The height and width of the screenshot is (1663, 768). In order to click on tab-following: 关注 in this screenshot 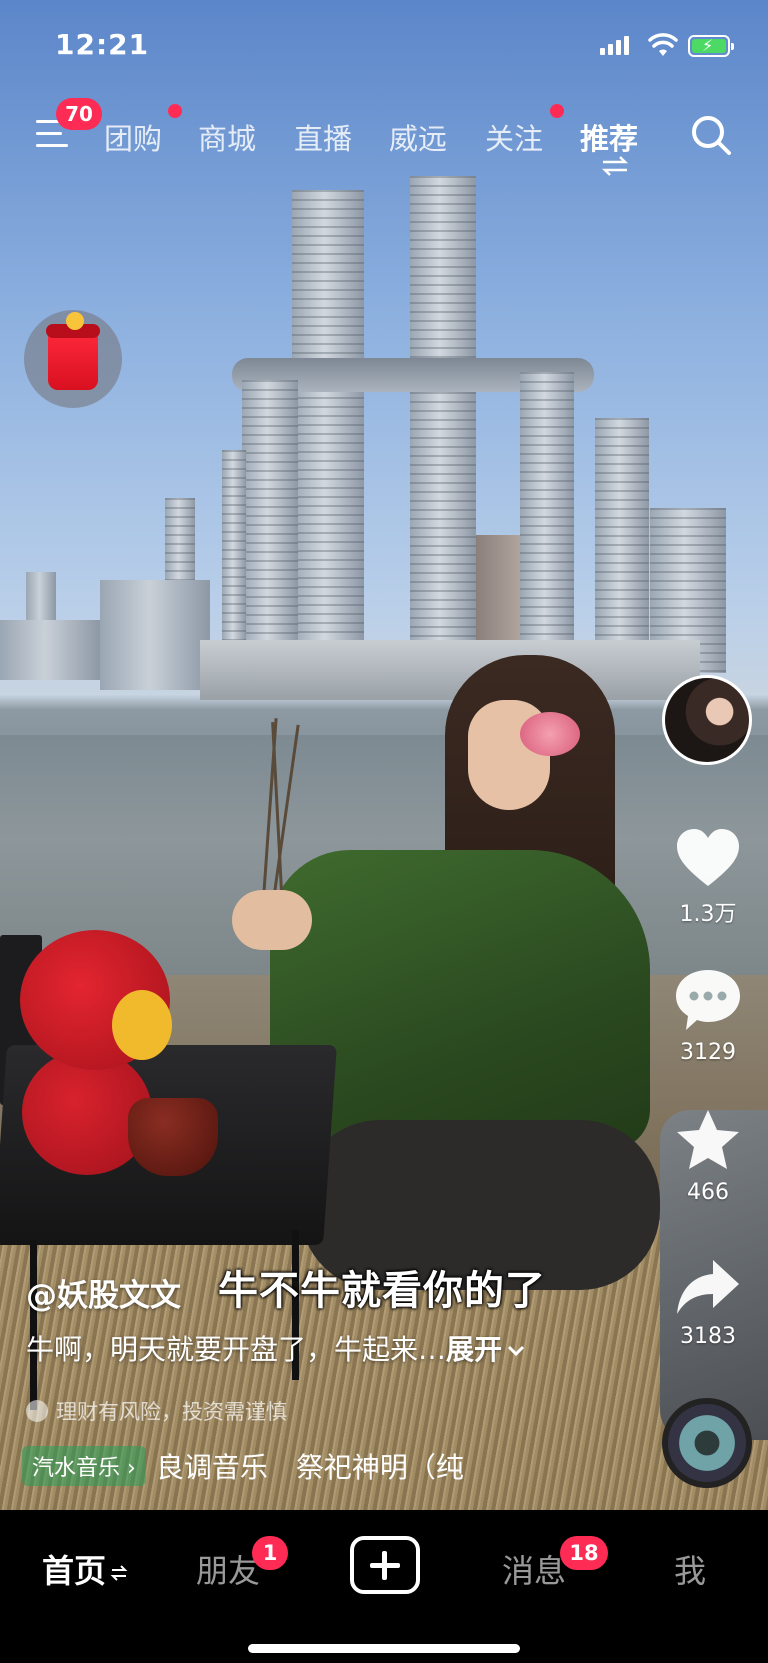, I will do `click(514, 137)`.